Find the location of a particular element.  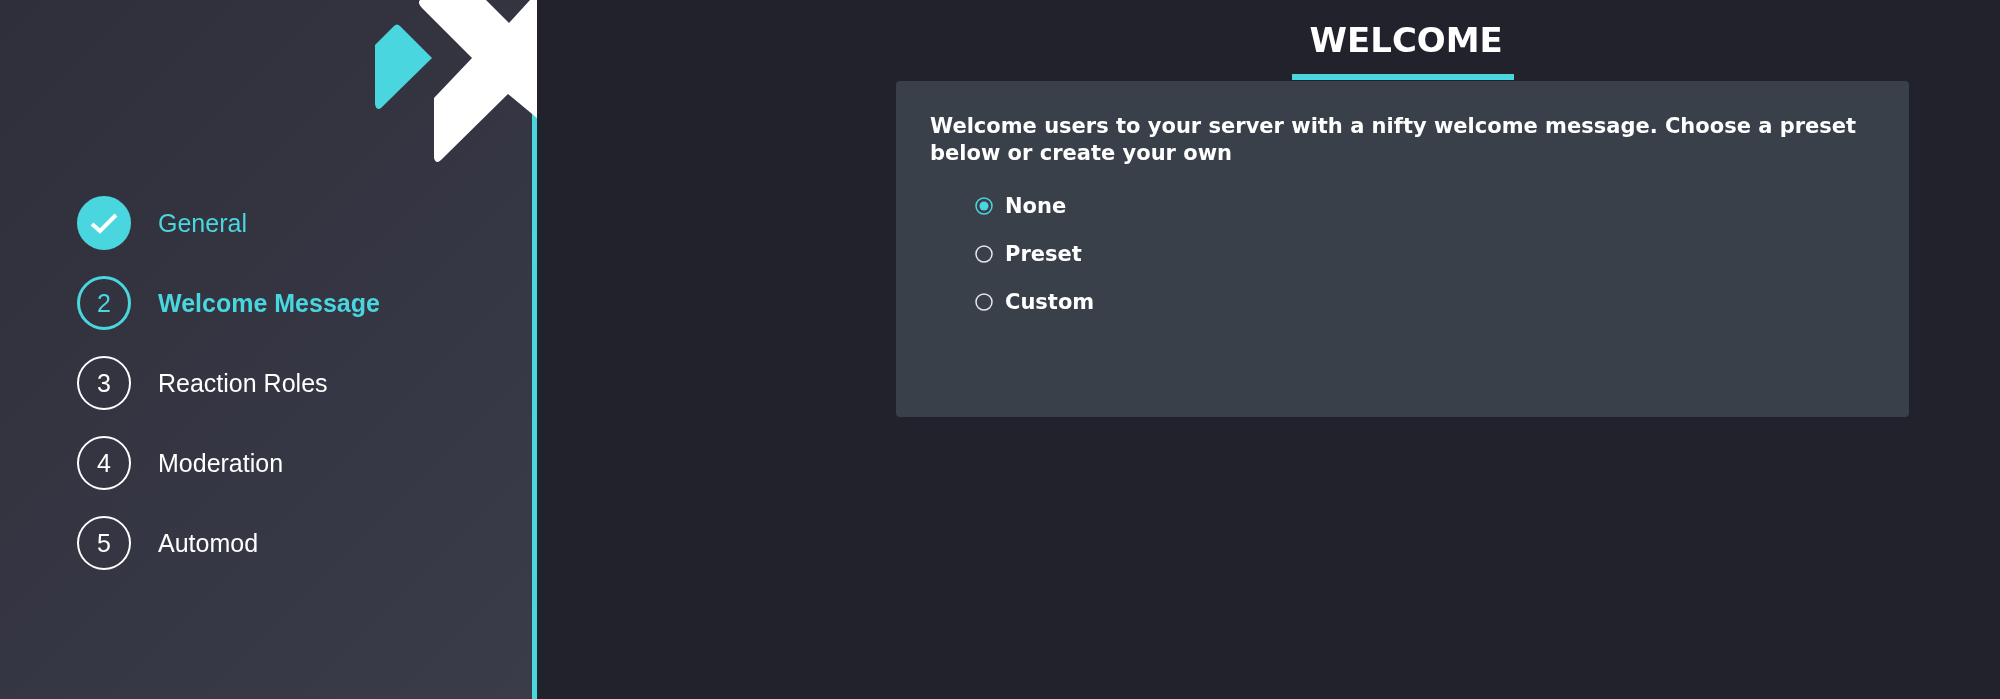

option-label: None is located at coordinates (1036, 205).